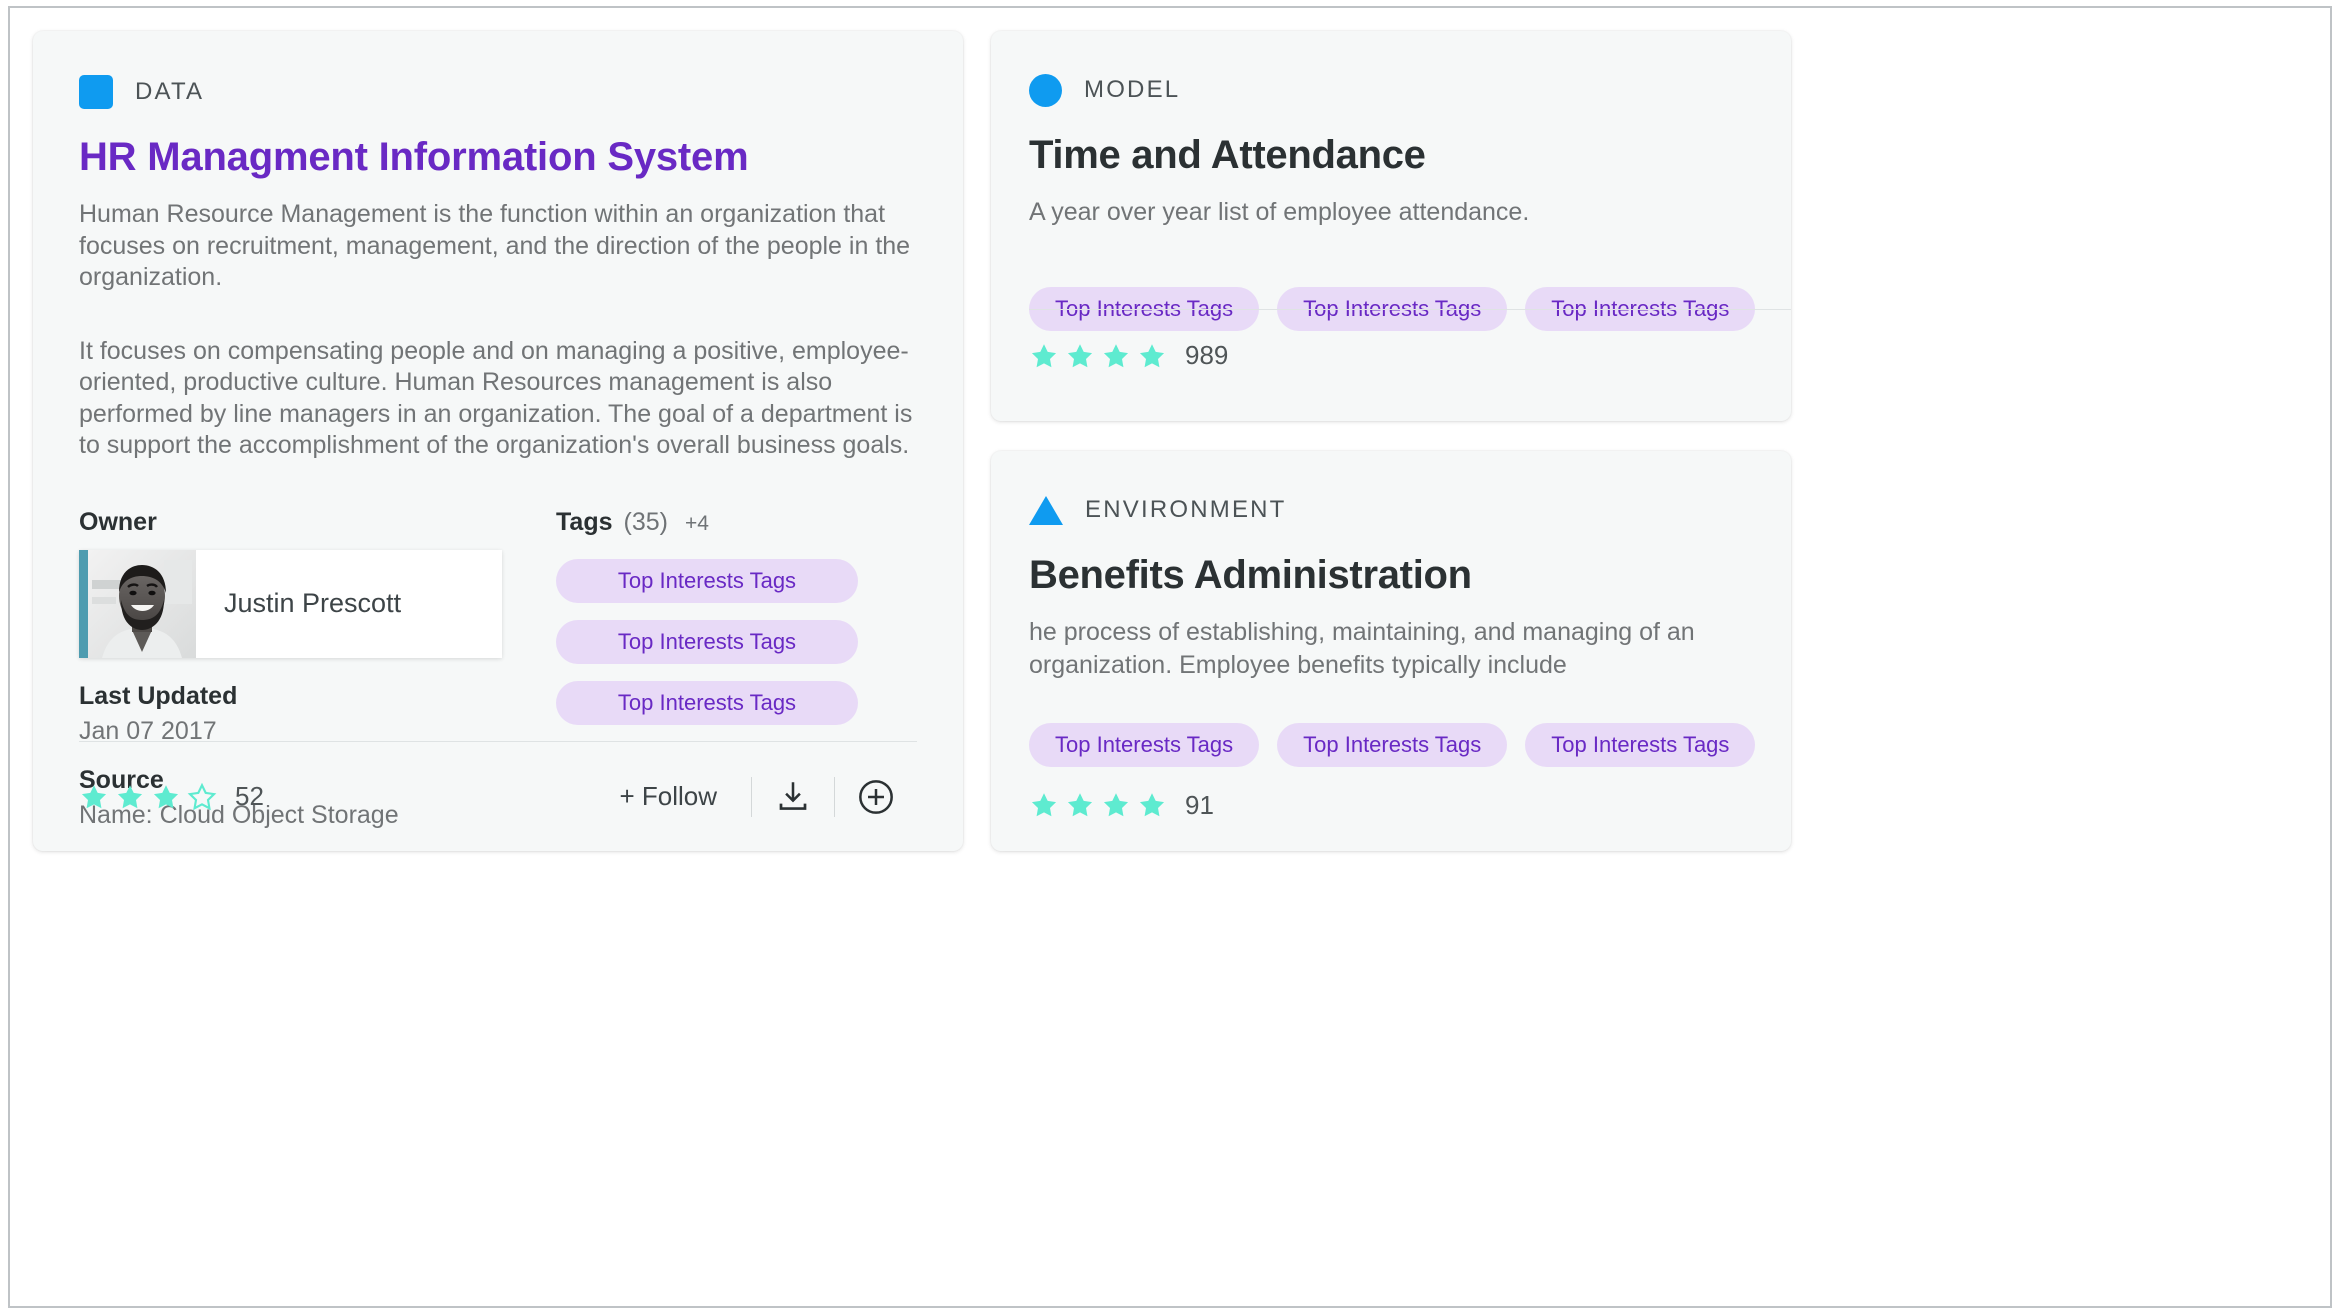  What do you see at coordinates (414, 157) in the screenshot?
I see `page-title: HR Managment Information System` at bounding box center [414, 157].